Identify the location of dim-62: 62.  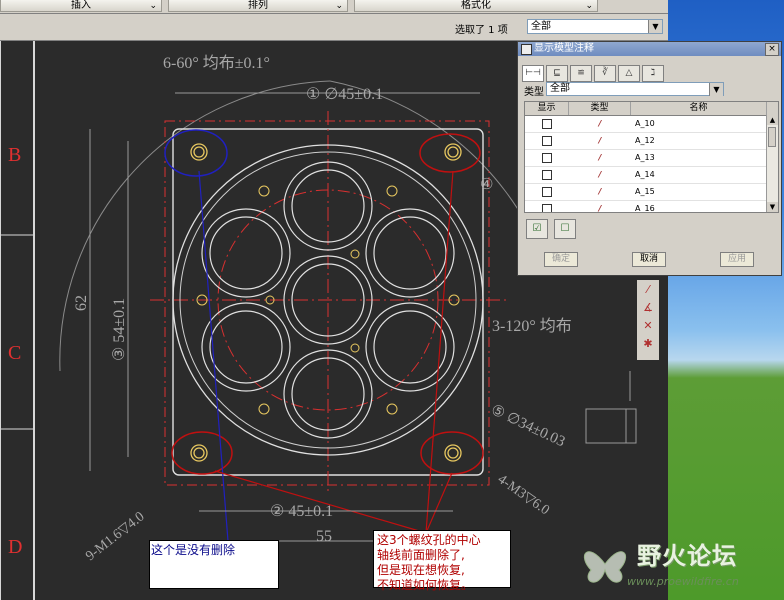
(81, 303).